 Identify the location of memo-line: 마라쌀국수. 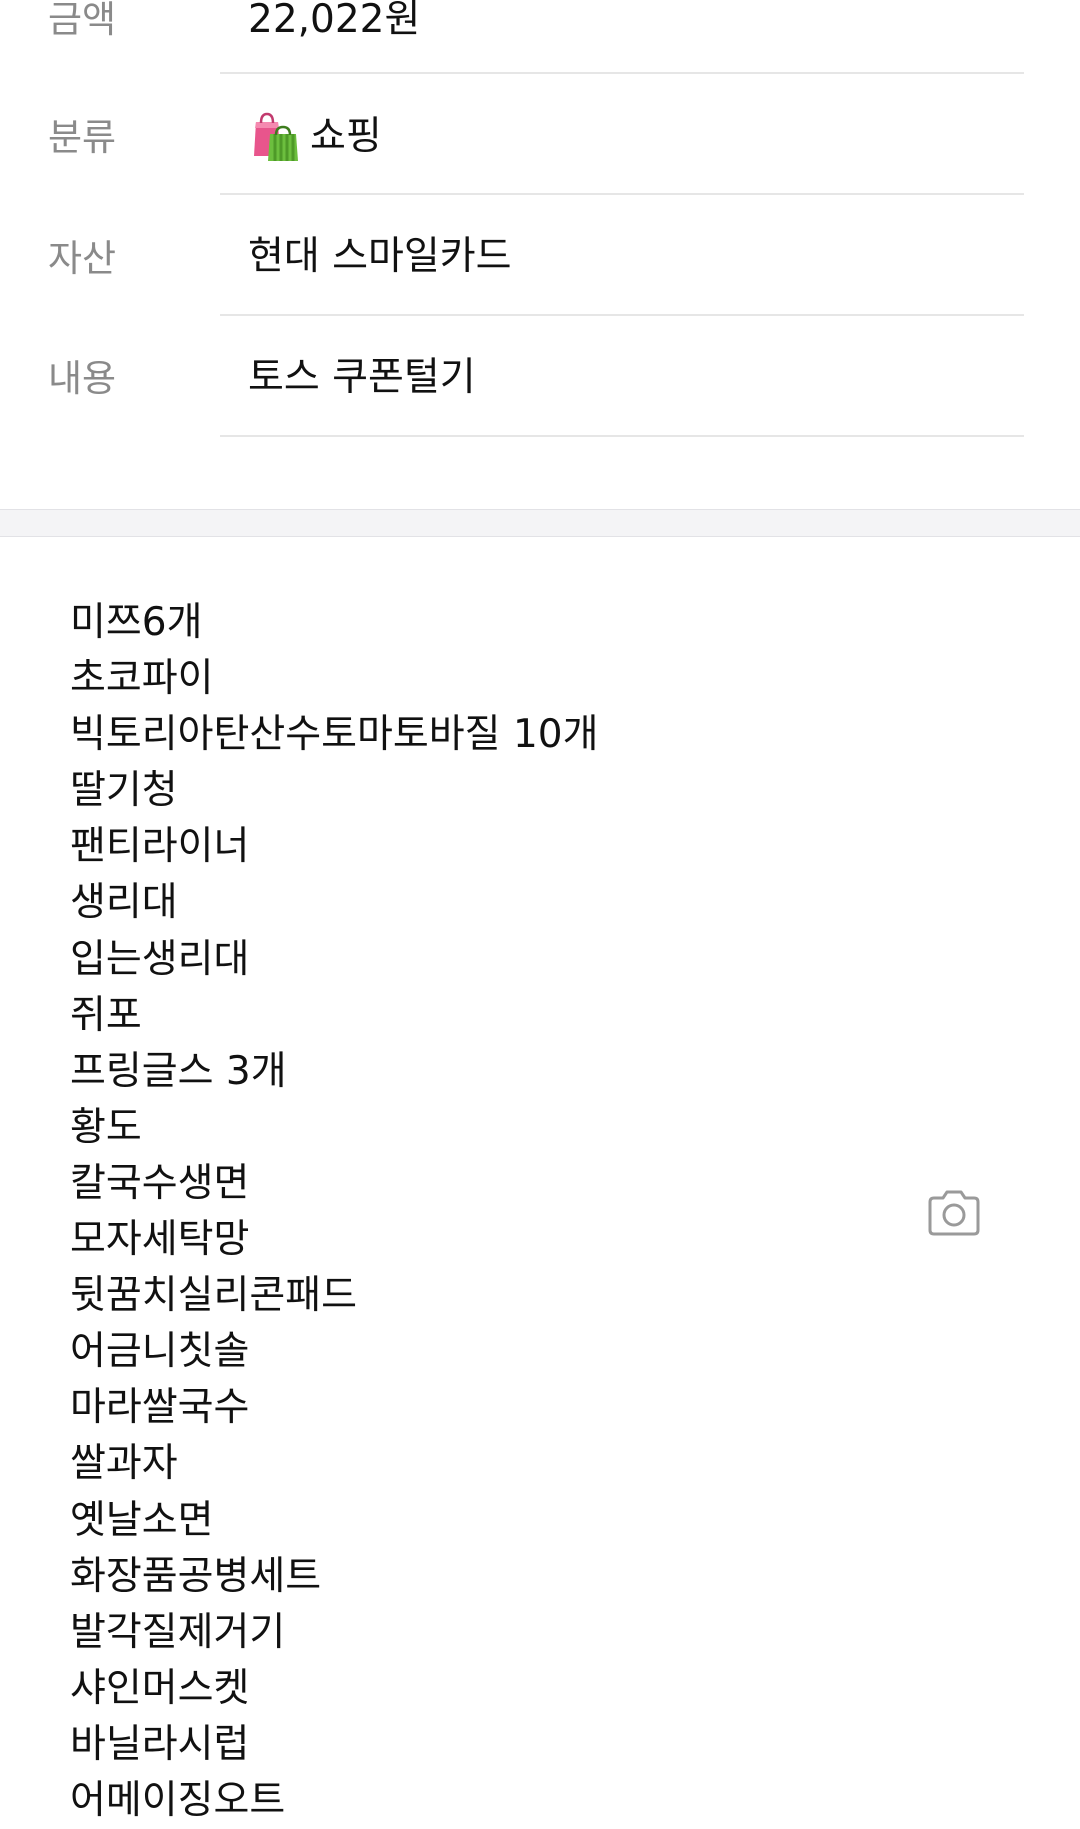
(160, 1408).